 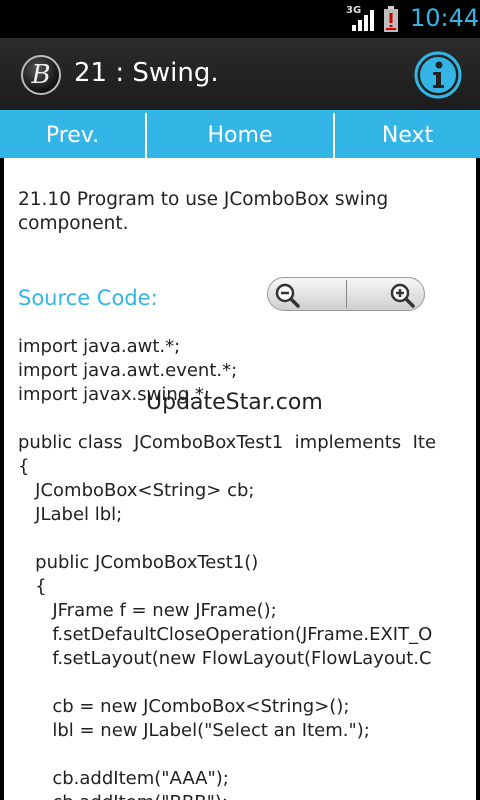 I want to click on watermark: UpdateStar.com, so click(x=234, y=402).